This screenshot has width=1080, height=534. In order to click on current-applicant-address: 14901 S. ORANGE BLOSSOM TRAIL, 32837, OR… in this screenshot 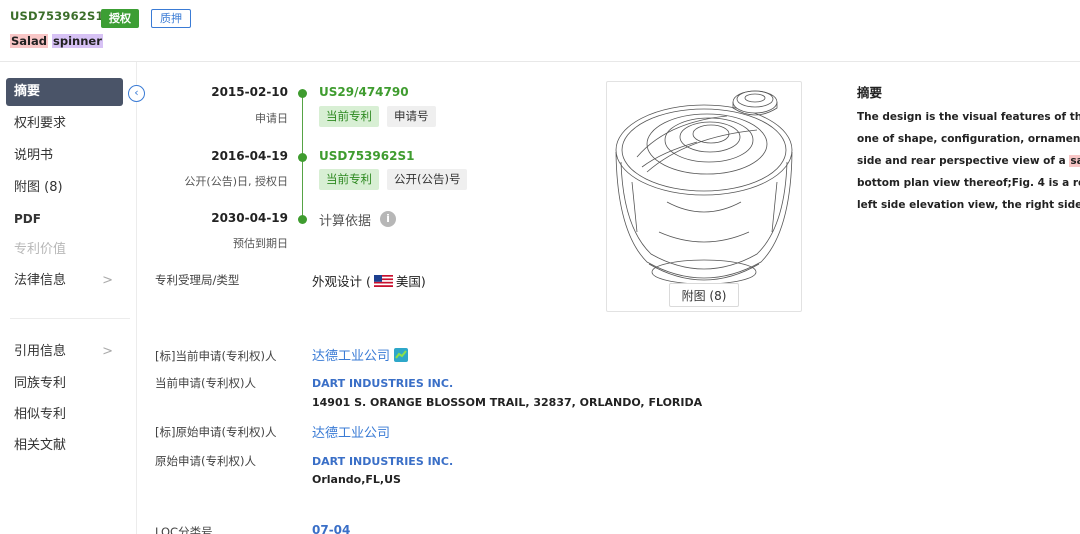, I will do `click(507, 402)`.